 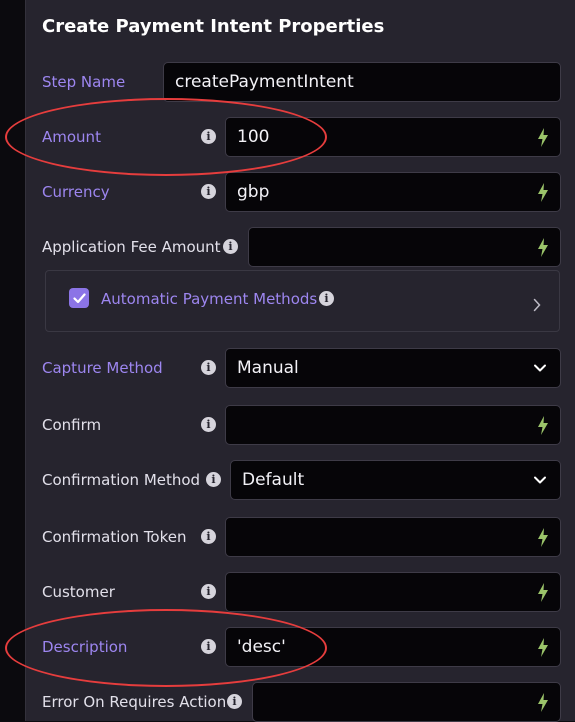 What do you see at coordinates (393, 192) in the screenshot?
I see `currency-input: gbp` at bounding box center [393, 192].